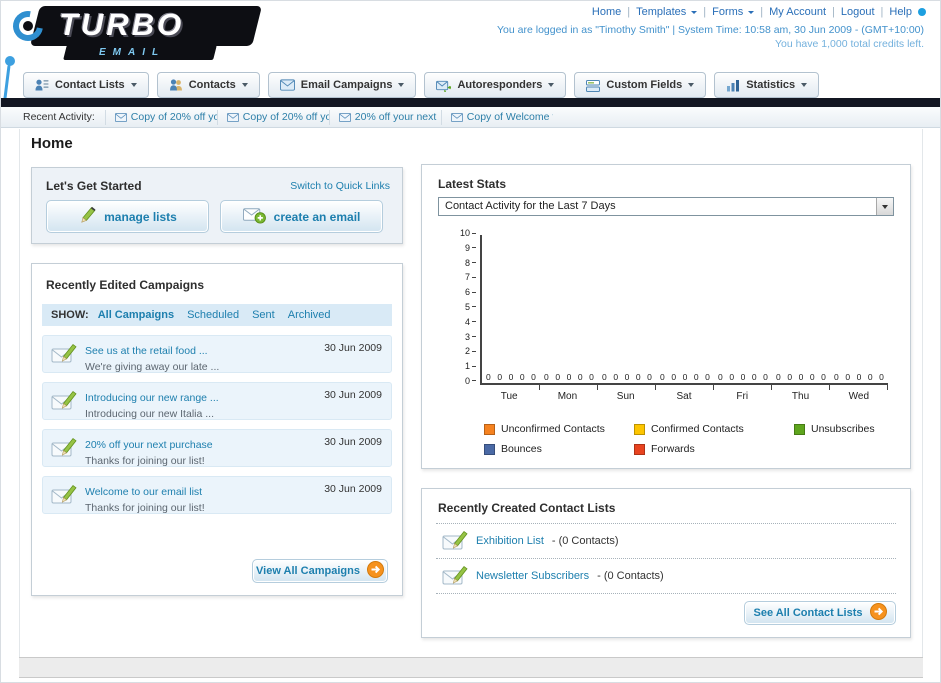 Image resolution: width=941 pixels, height=683 pixels. I want to click on y-axis-tick-label: 0, so click(470, 380).